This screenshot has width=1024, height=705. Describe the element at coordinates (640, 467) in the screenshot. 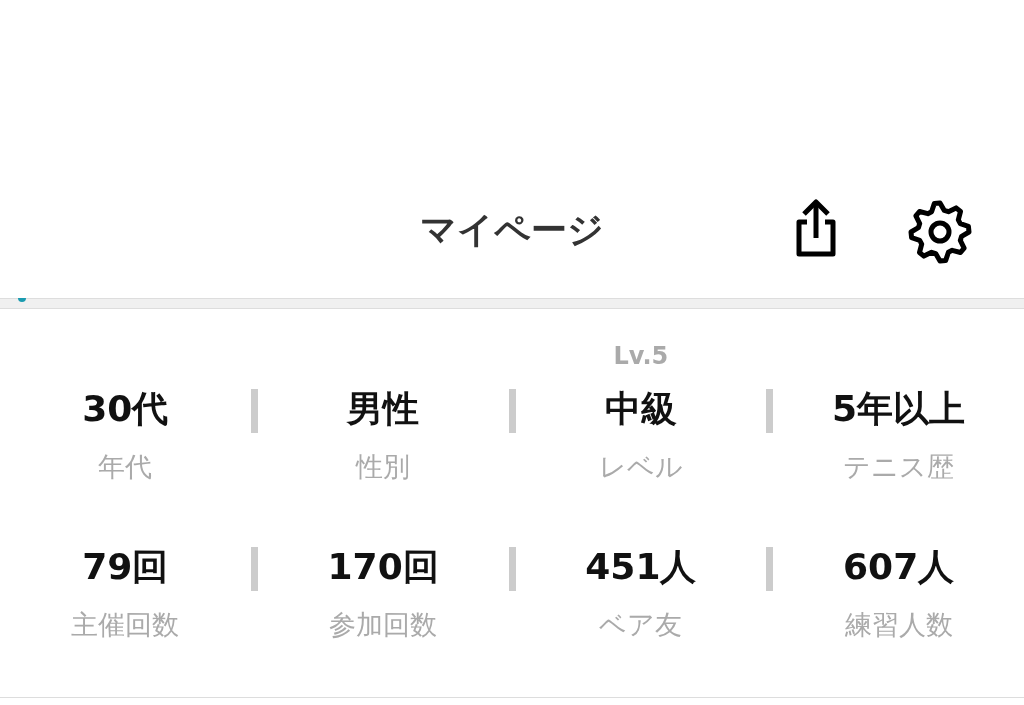

I see `stat-label: レベル` at that location.